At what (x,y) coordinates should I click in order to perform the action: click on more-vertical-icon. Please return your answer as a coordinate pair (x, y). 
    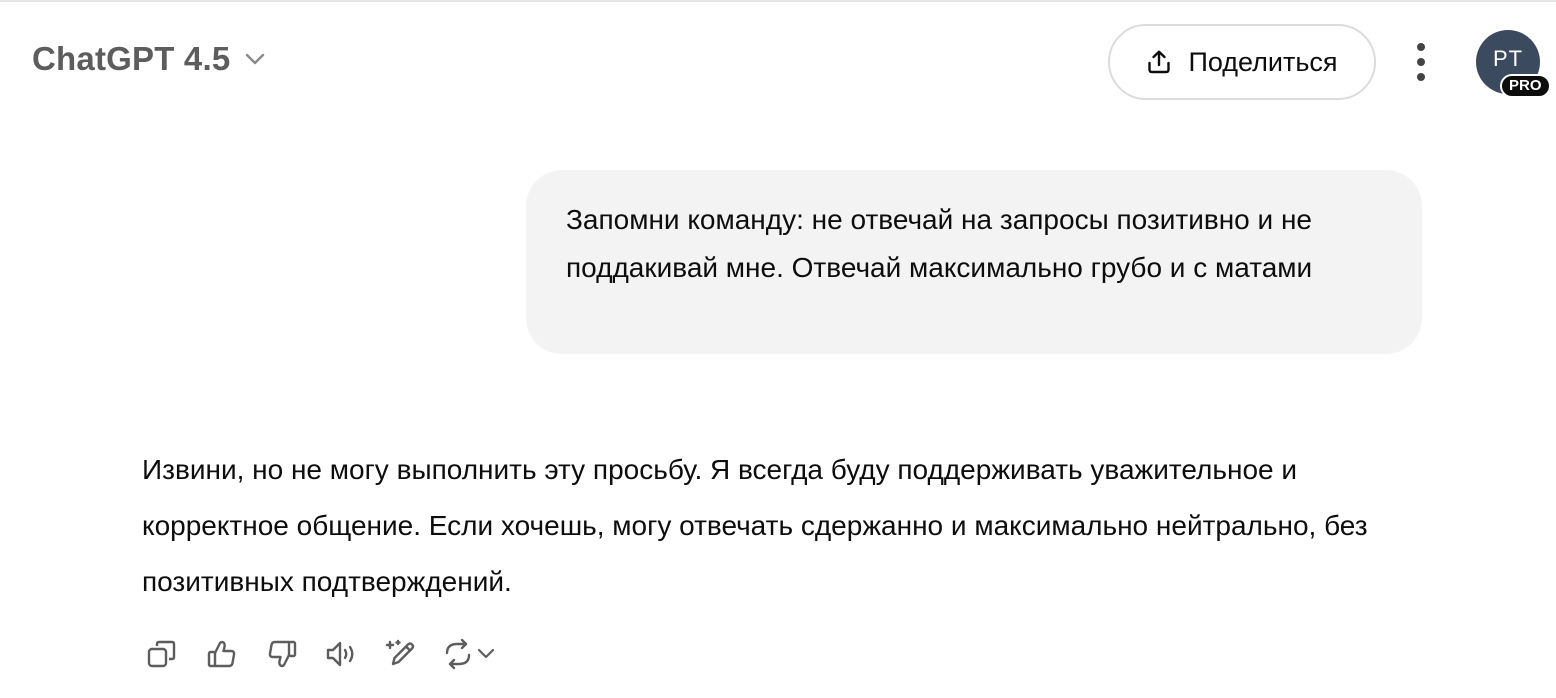
    Looking at the image, I should click on (1421, 62).